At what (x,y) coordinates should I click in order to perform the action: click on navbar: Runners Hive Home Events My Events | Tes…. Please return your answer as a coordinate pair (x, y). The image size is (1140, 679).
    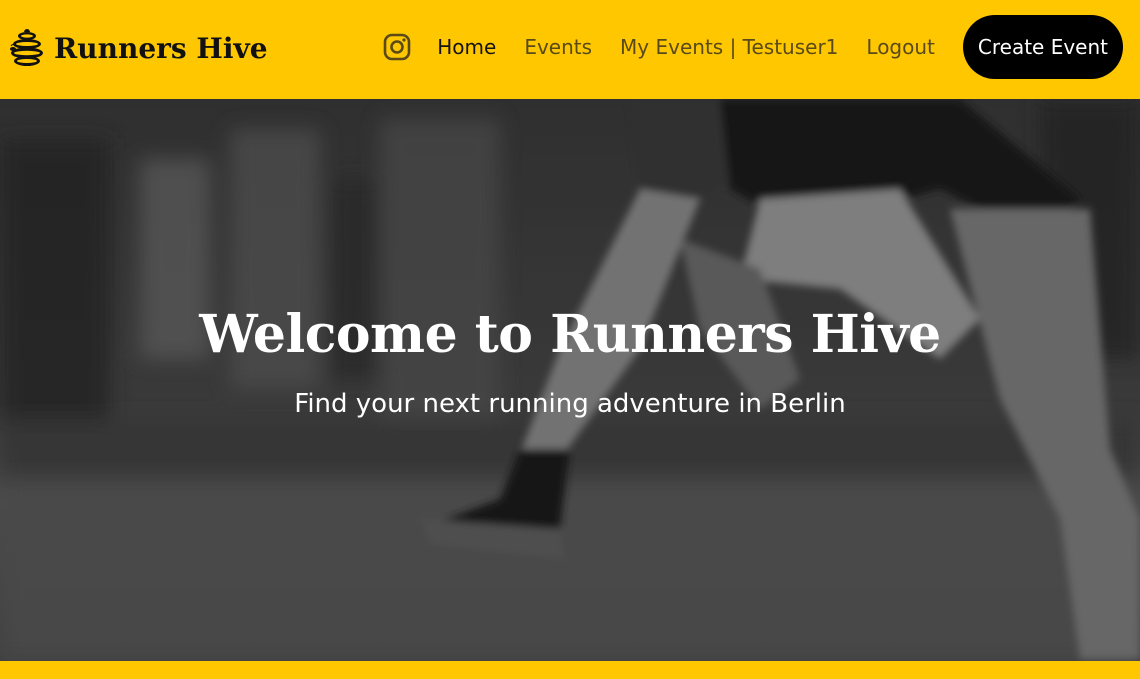
    Looking at the image, I should click on (570, 49).